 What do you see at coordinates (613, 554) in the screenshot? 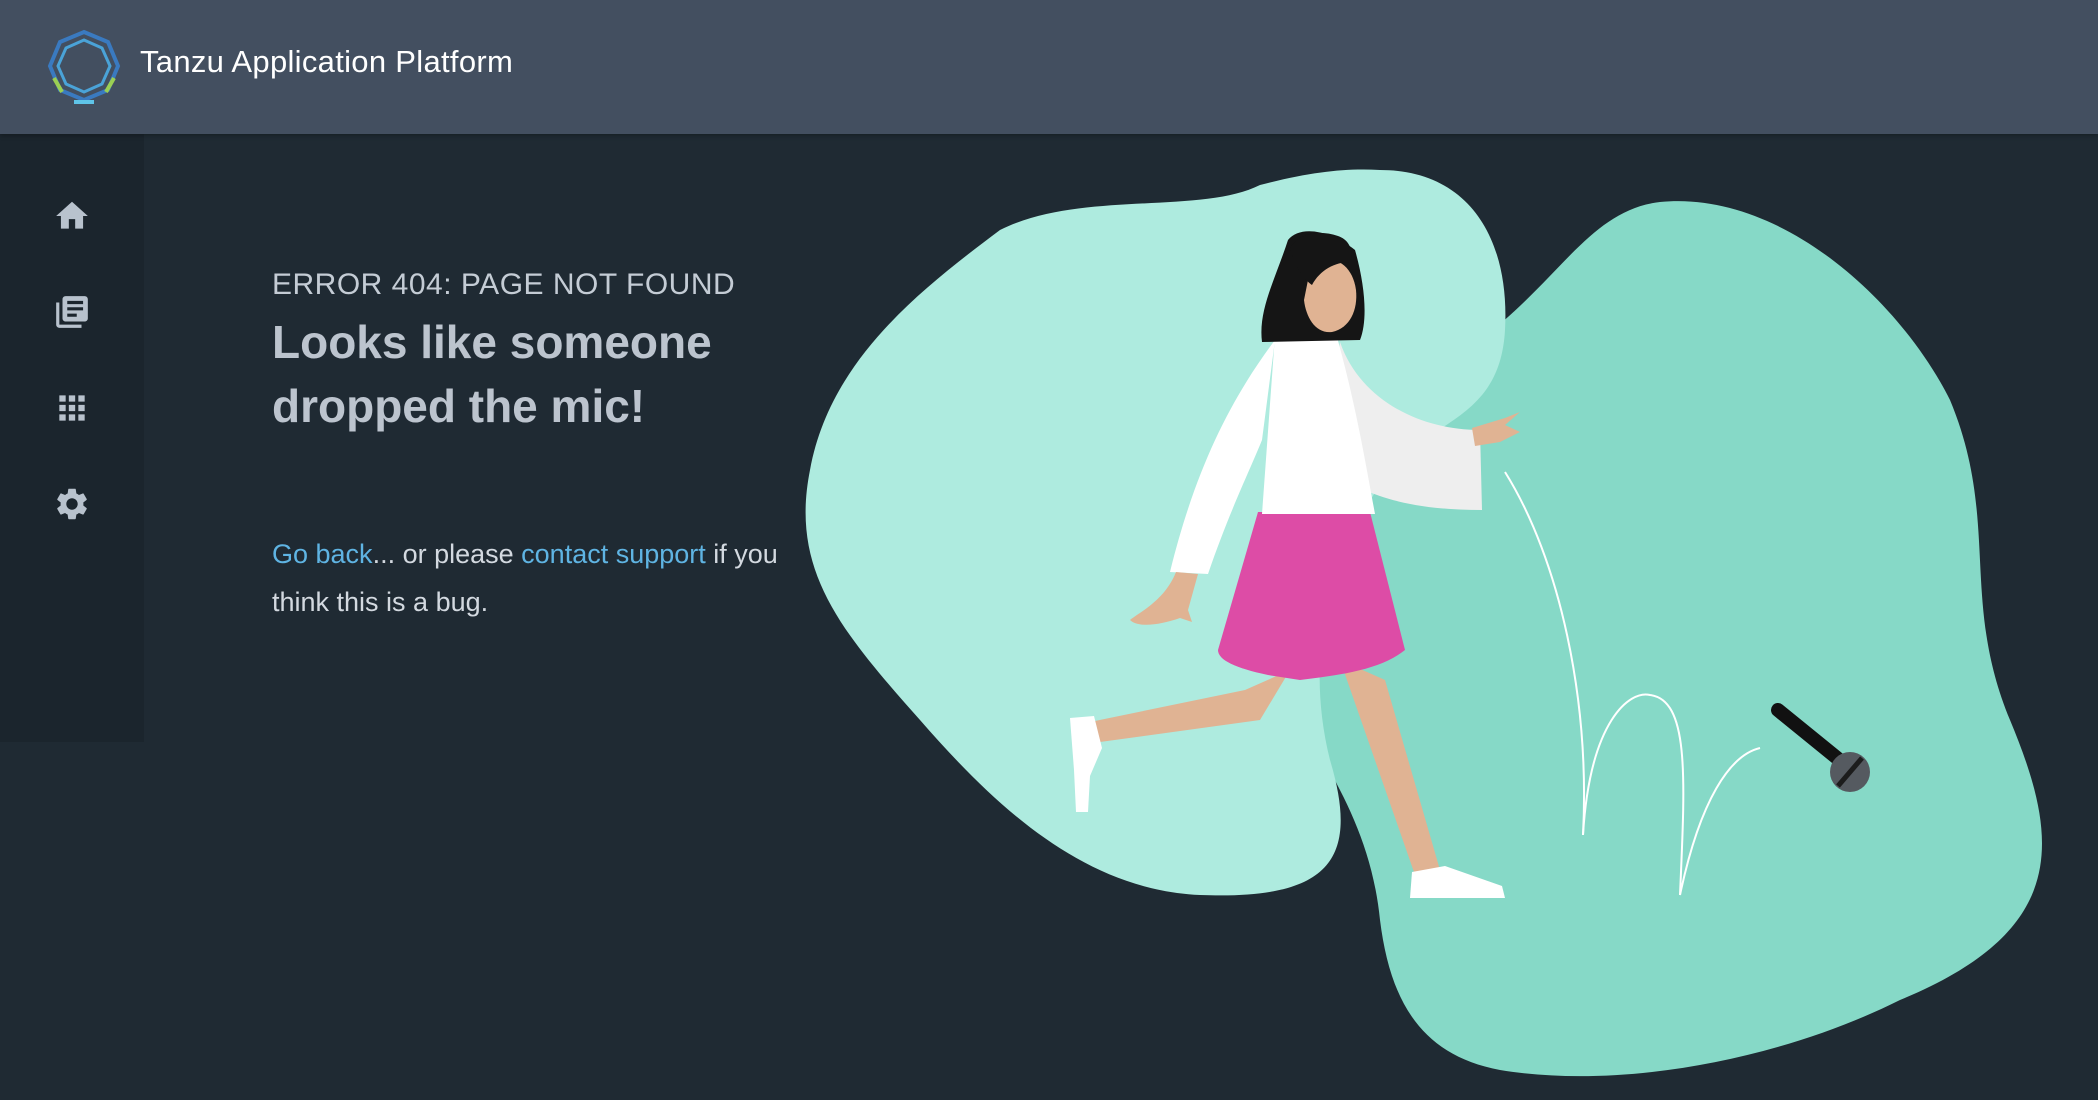
I see `contact-support-link: contact support` at bounding box center [613, 554].